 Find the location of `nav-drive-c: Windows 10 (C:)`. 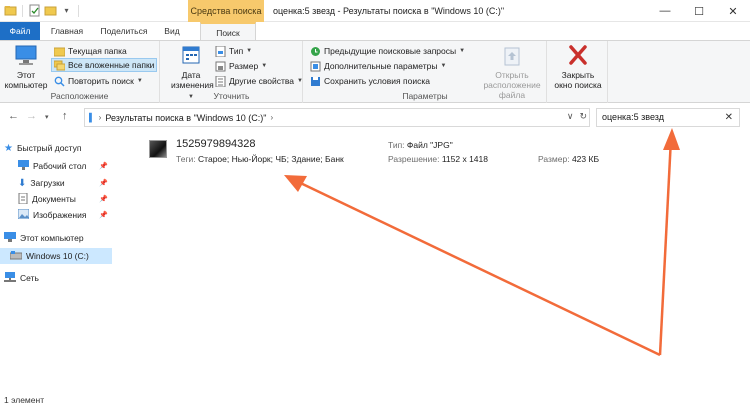

nav-drive-c: Windows 10 (C:) is located at coordinates (56, 256).